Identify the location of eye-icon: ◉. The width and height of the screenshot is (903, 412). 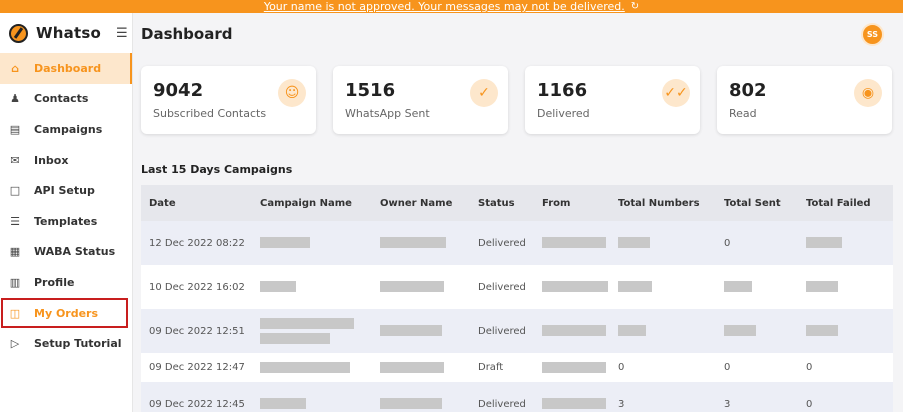
(868, 93).